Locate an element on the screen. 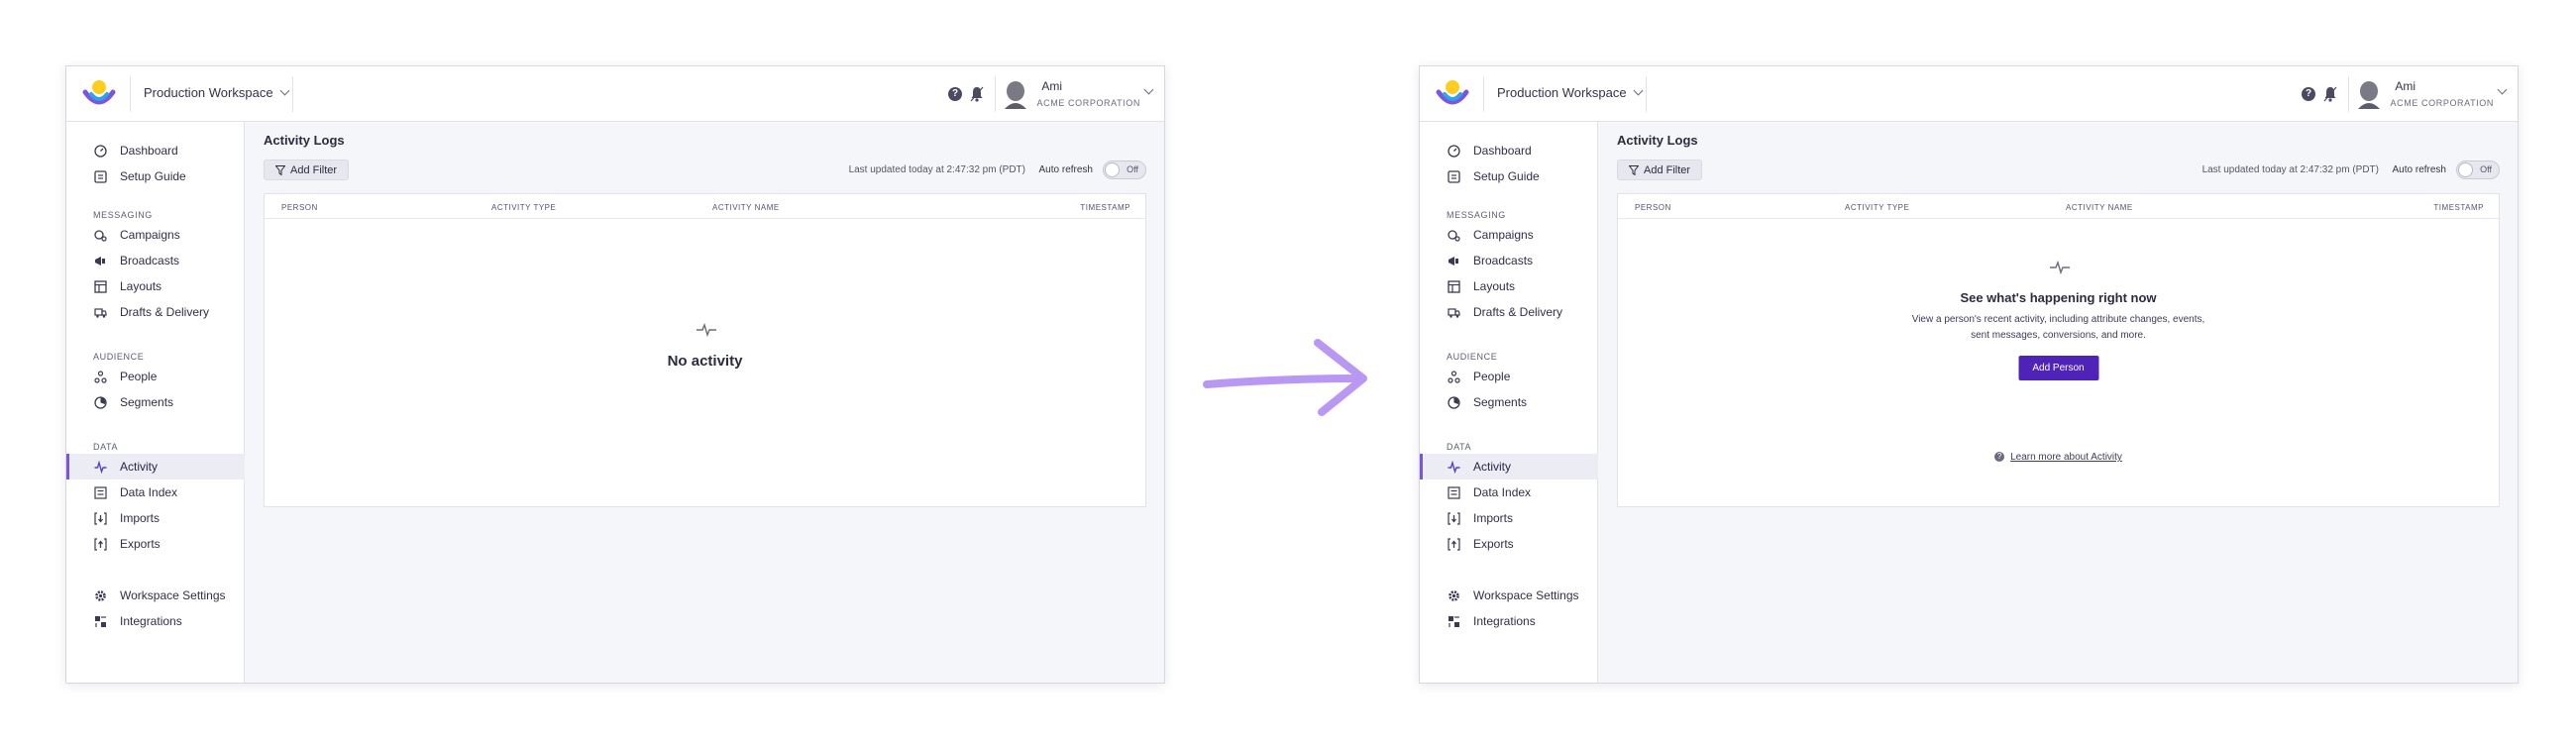 This screenshot has width=2576, height=747. layout-icon is located at coordinates (100, 286).